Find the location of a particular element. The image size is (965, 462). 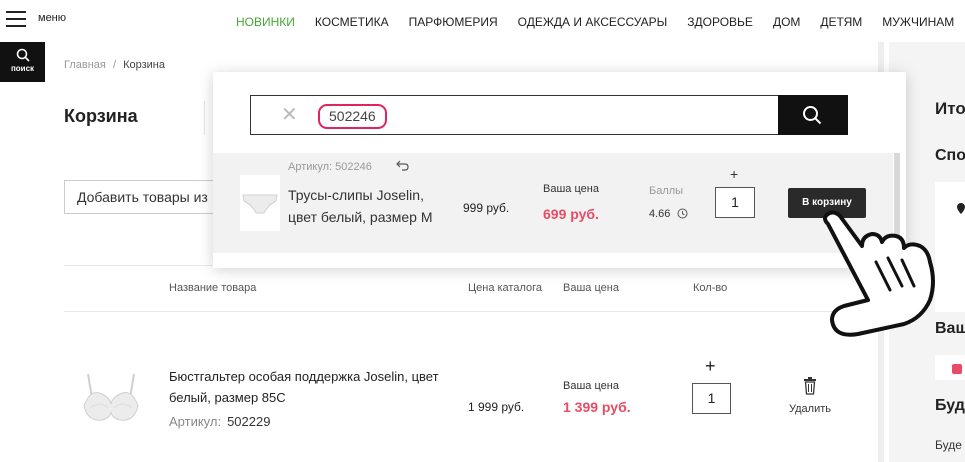

nav-item-cosmetics: КОСМЕТИКА is located at coordinates (352, 22).